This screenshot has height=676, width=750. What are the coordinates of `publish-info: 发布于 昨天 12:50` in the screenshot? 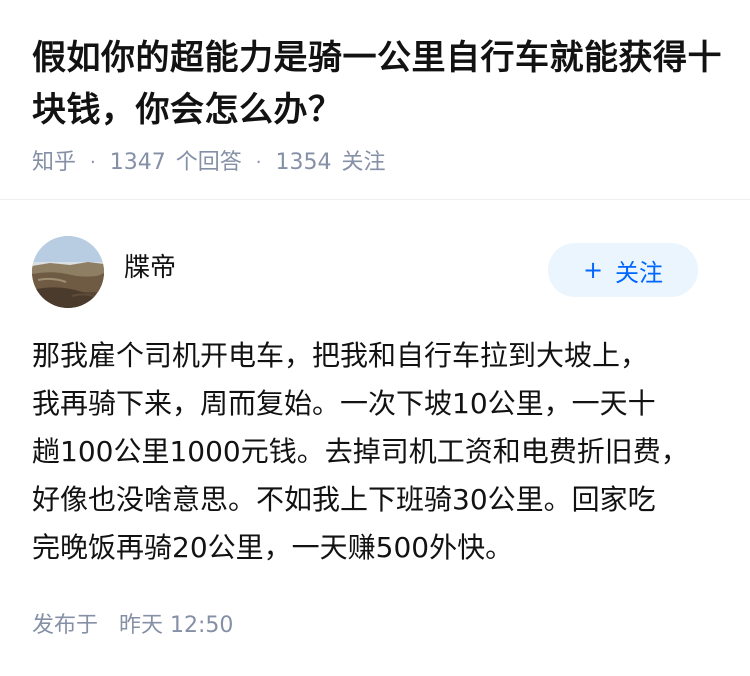 It's located at (132, 626).